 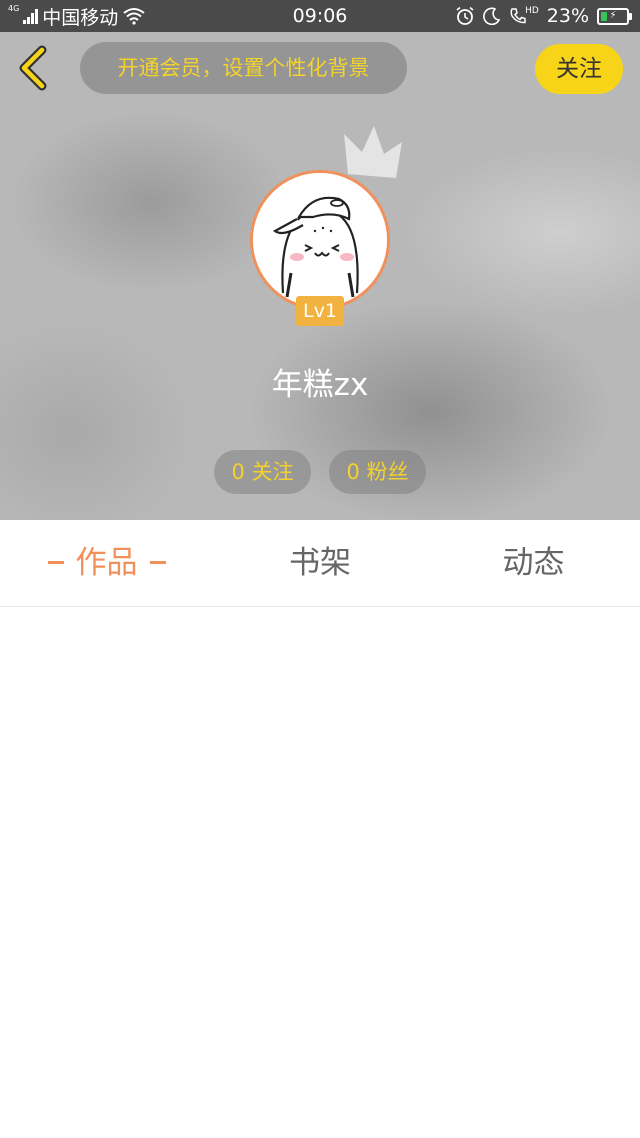 I want to click on tab-activity-label: 动态, so click(x=533, y=563).